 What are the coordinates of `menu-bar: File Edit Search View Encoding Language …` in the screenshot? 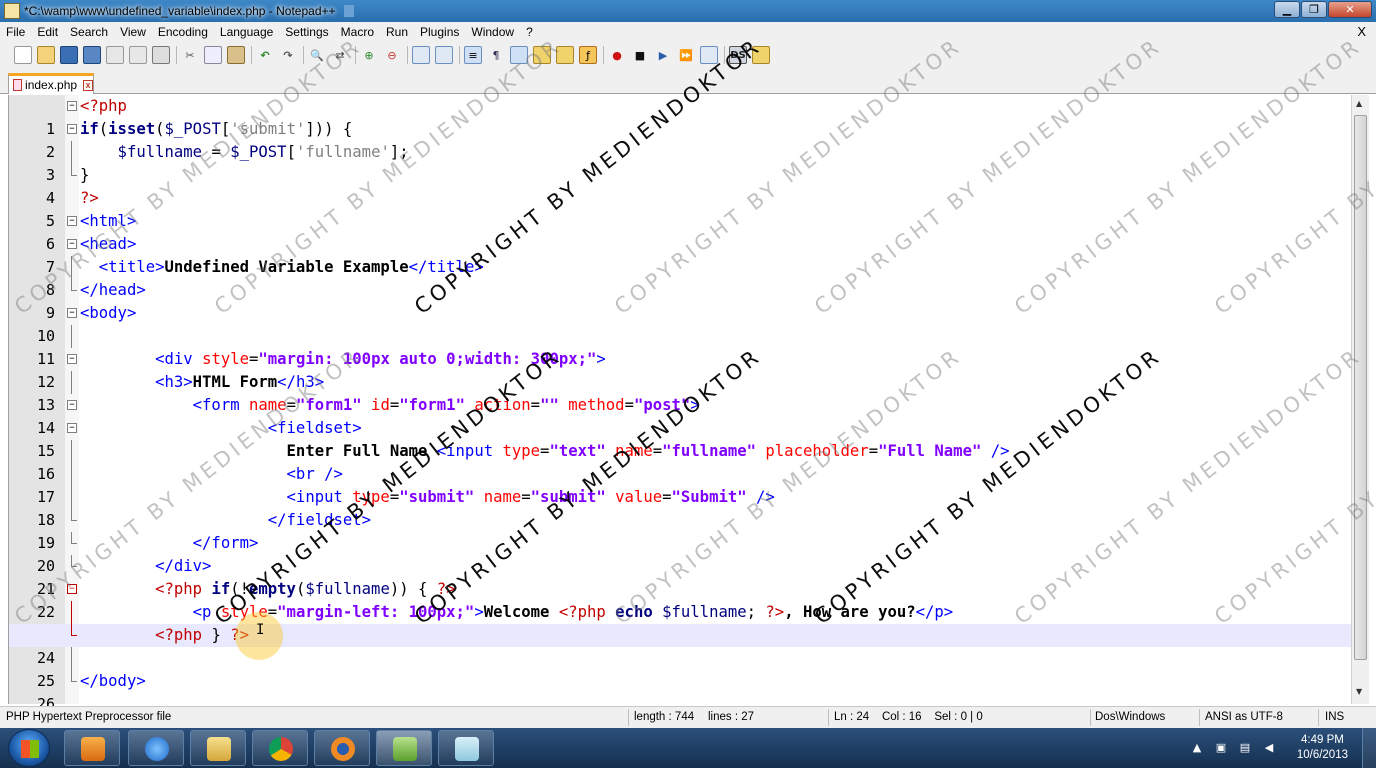 It's located at (688, 32).